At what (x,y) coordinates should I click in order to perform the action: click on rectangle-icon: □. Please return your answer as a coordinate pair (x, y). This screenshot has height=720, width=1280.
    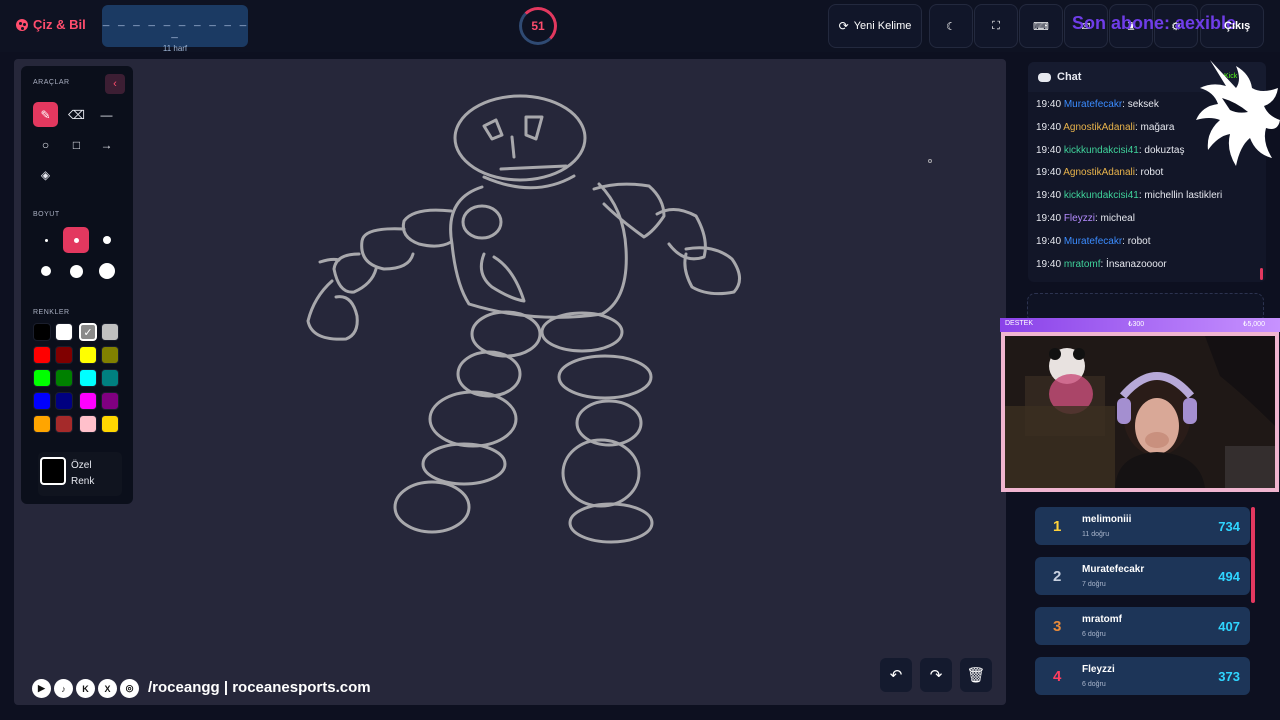
    Looking at the image, I should click on (76, 144).